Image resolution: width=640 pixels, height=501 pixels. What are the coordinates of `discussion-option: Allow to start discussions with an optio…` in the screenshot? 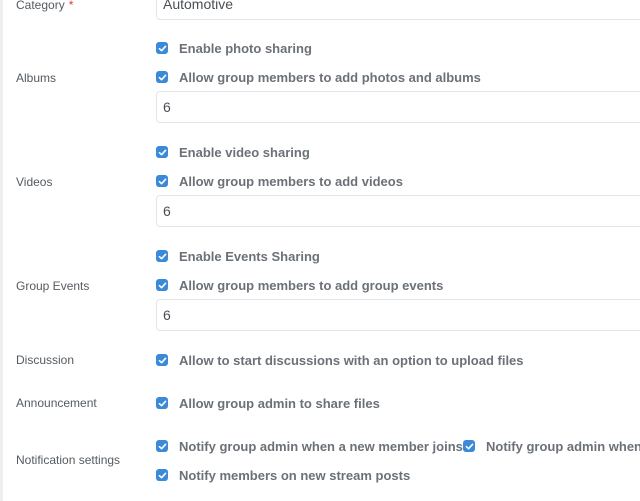 It's located at (340, 360).